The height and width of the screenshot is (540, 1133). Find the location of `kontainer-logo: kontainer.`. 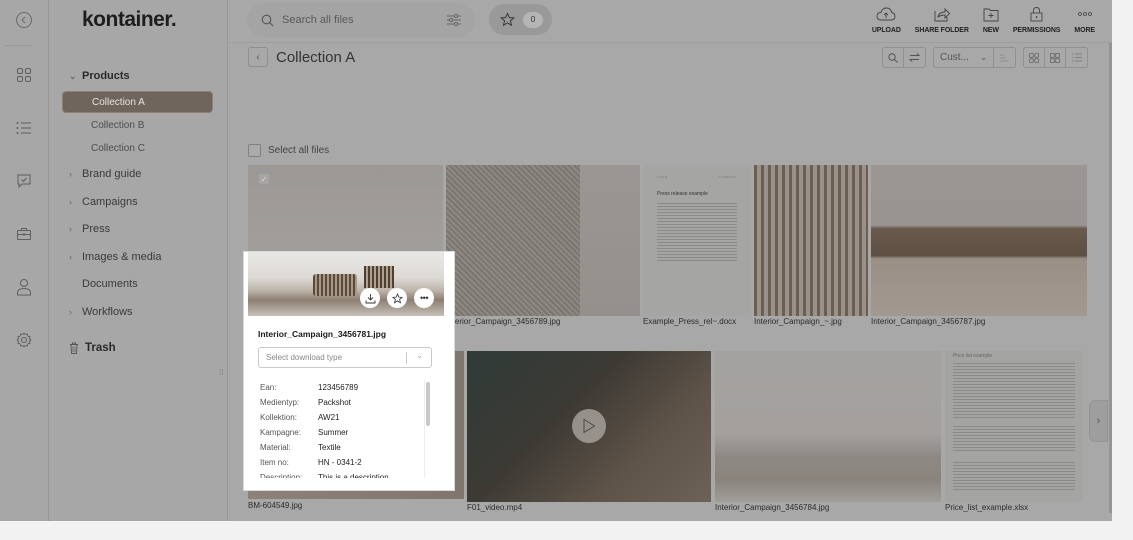

kontainer-logo: kontainer. is located at coordinates (129, 19).